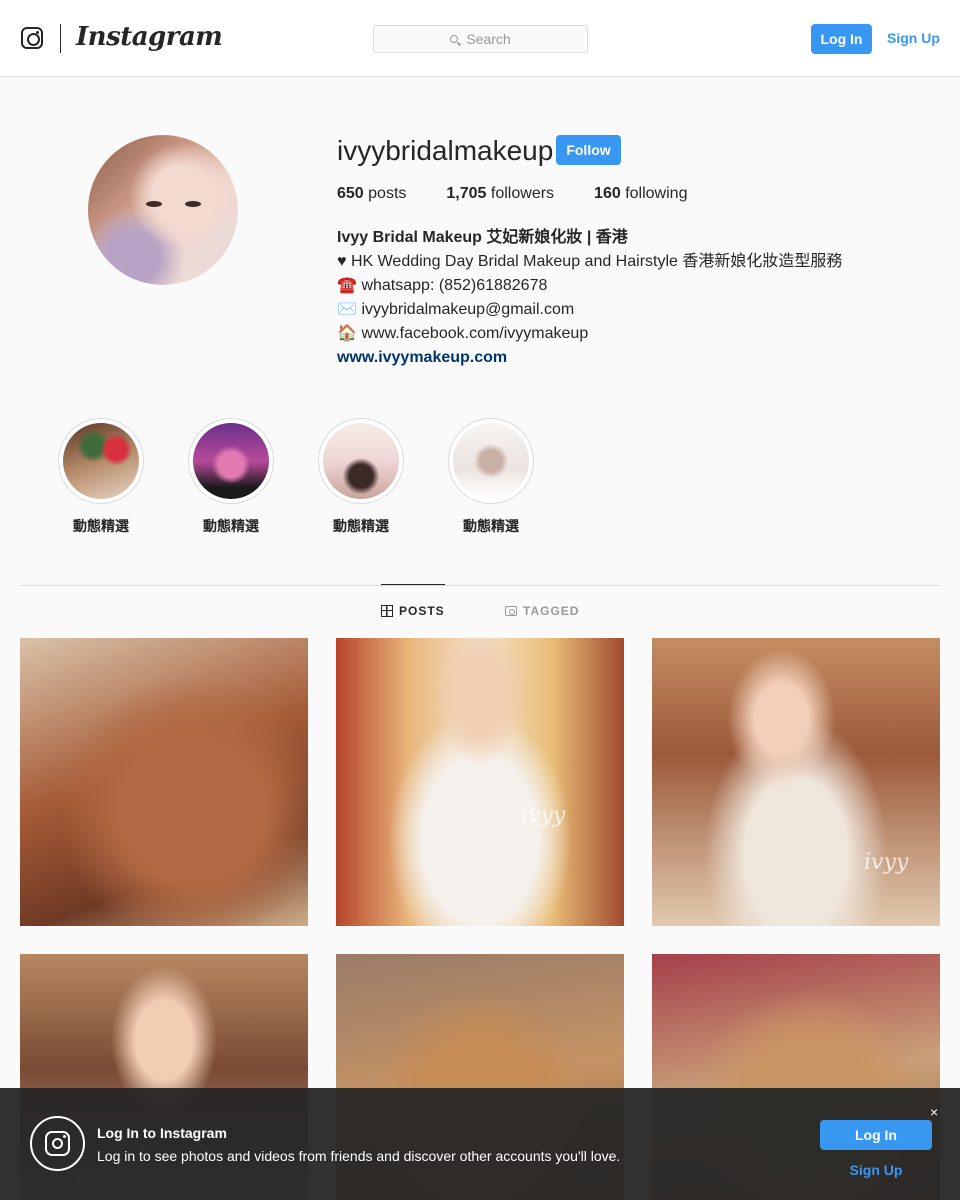  Describe the element at coordinates (488, 39) in the screenshot. I see `search-placeholder: Search` at that location.